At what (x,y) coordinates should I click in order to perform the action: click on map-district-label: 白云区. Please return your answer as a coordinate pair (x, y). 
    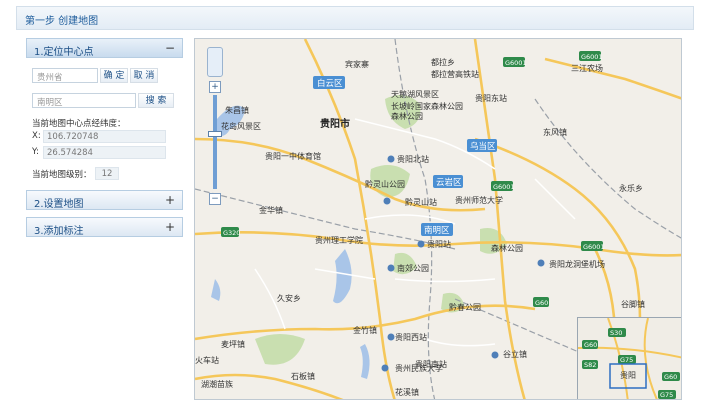
    Looking at the image, I should click on (330, 83).